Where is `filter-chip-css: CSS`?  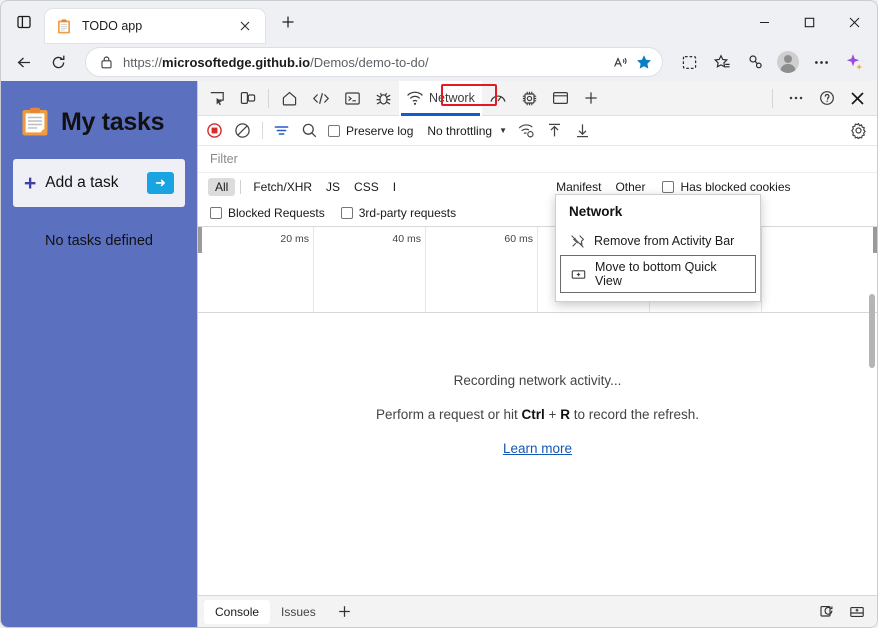 filter-chip-css: CSS is located at coordinates (366, 187).